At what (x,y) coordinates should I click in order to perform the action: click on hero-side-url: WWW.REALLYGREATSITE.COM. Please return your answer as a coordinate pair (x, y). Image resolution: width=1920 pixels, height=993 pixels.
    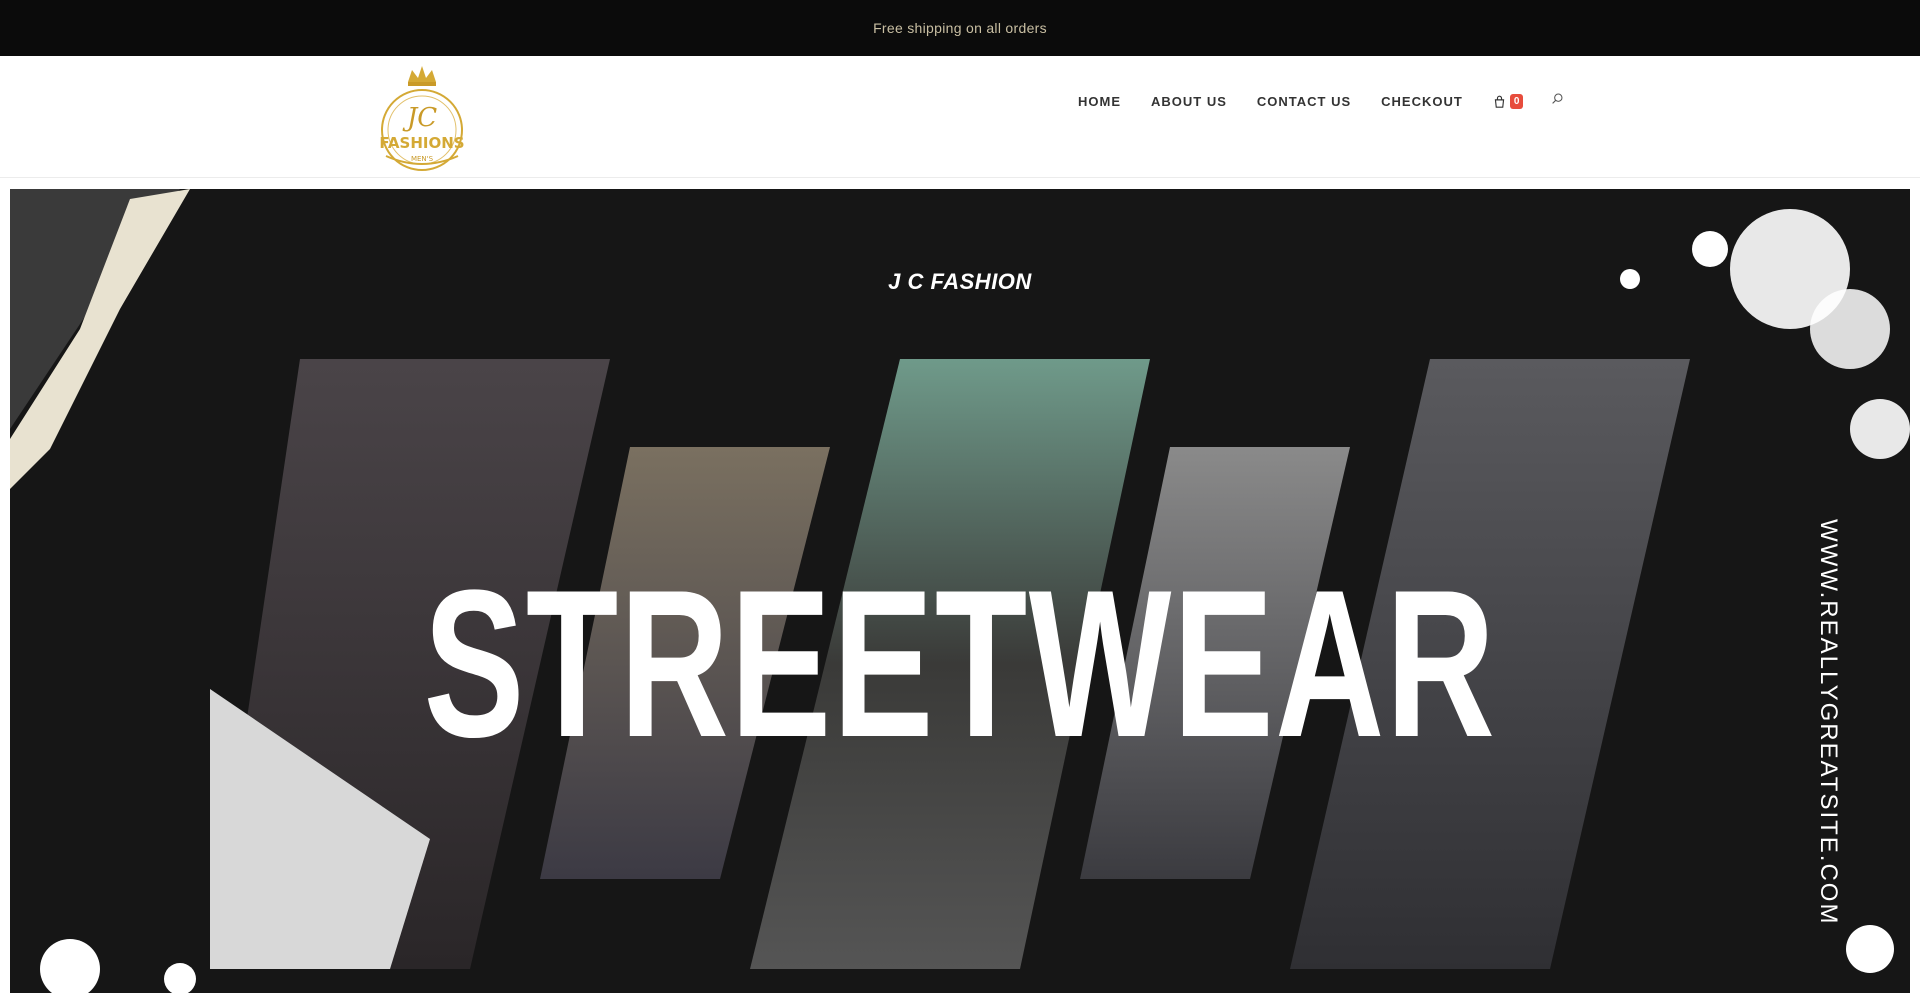
    Looking at the image, I should click on (1828, 722).